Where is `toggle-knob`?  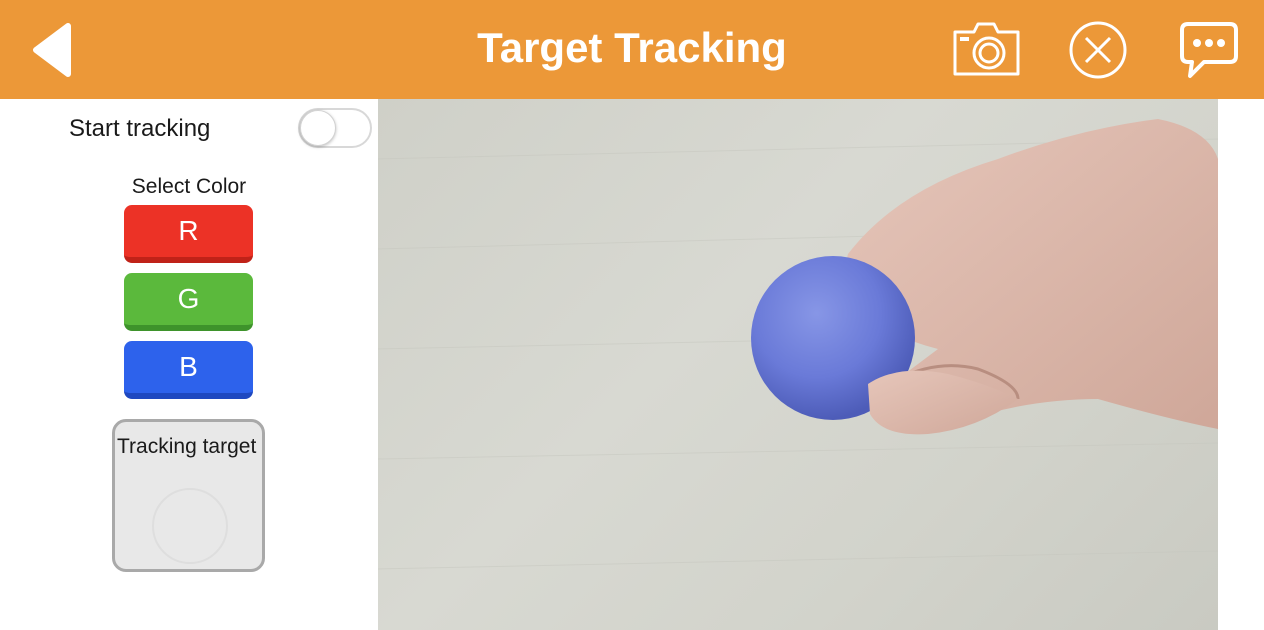
toggle-knob is located at coordinates (318, 128).